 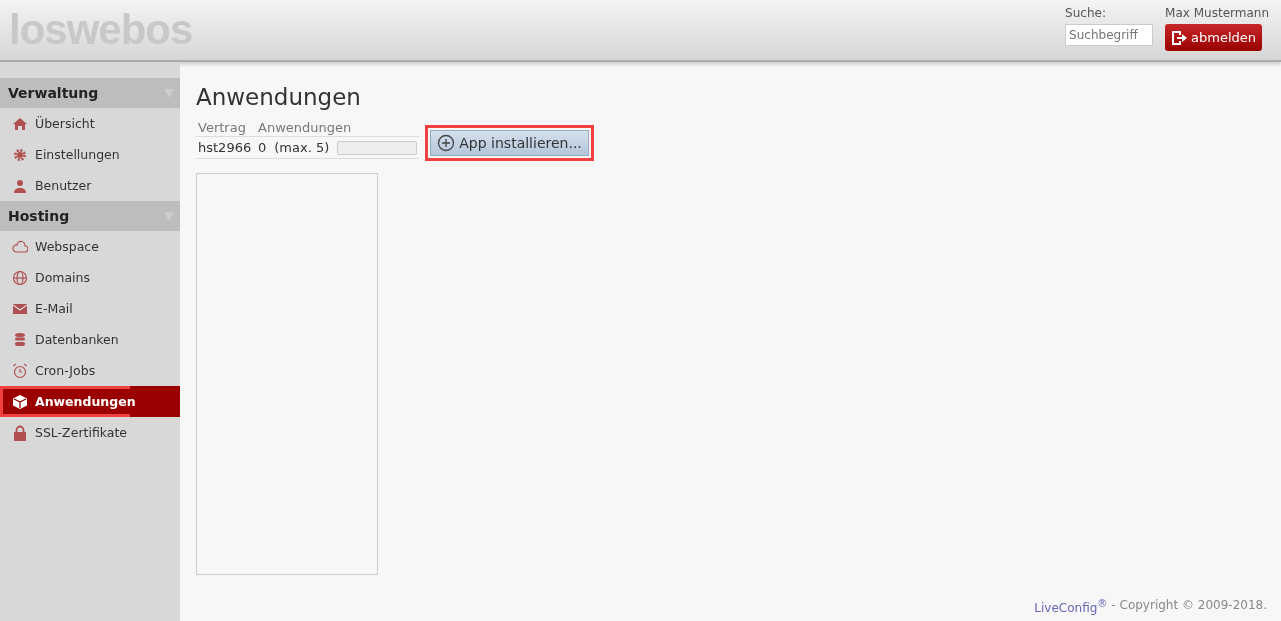 I want to click on clock-icon, so click(x=20, y=370).